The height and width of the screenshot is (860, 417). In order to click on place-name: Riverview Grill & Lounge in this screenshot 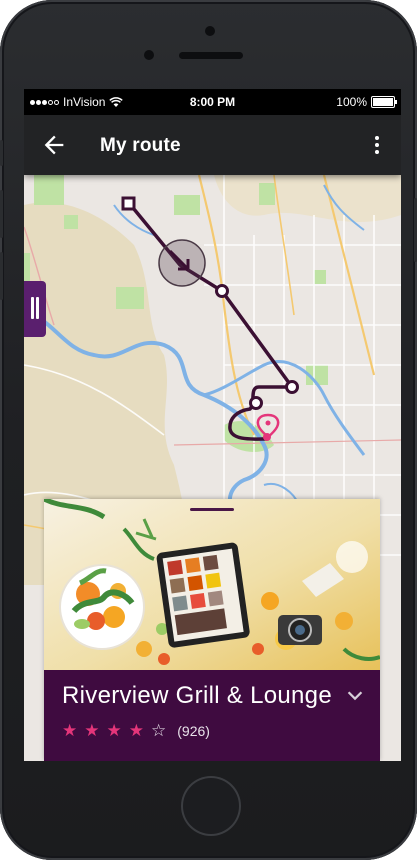, I will do `click(197, 695)`.